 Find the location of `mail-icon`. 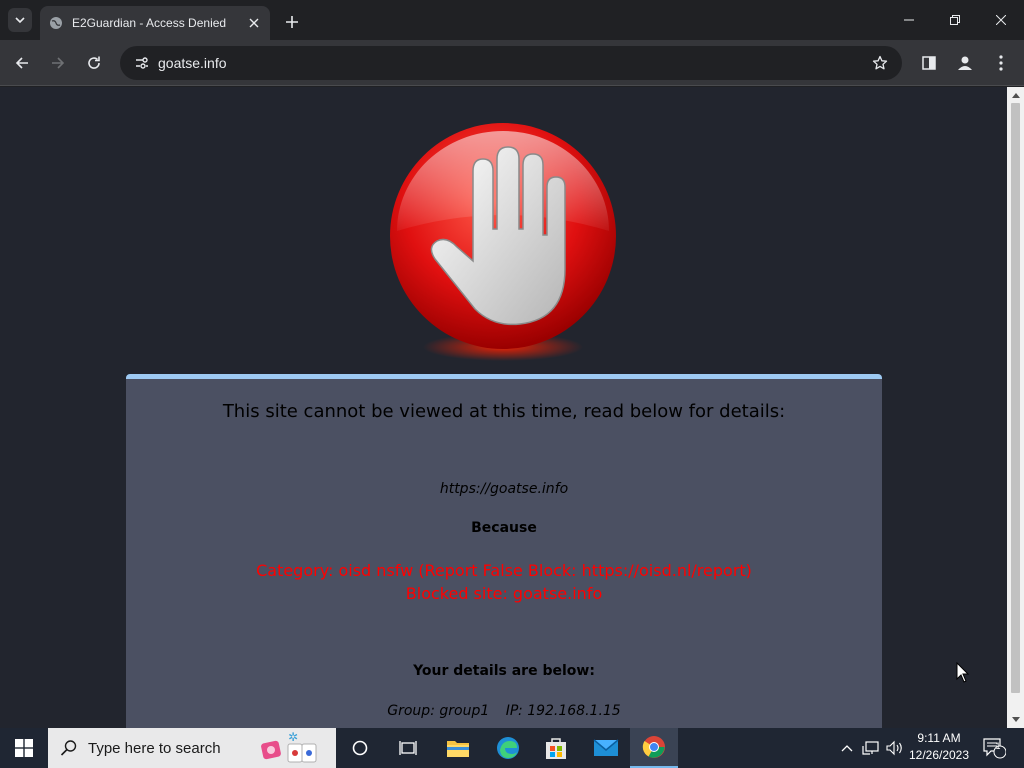

mail-icon is located at coordinates (606, 747).